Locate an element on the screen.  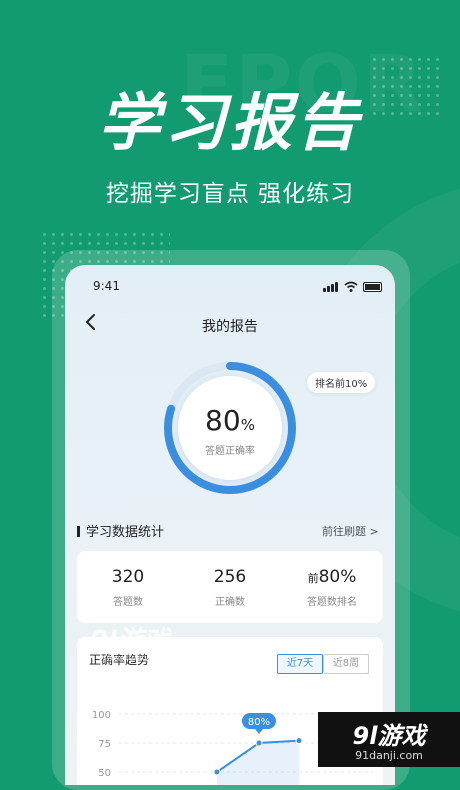
hero-title: 学习报告 is located at coordinates (229, 122).